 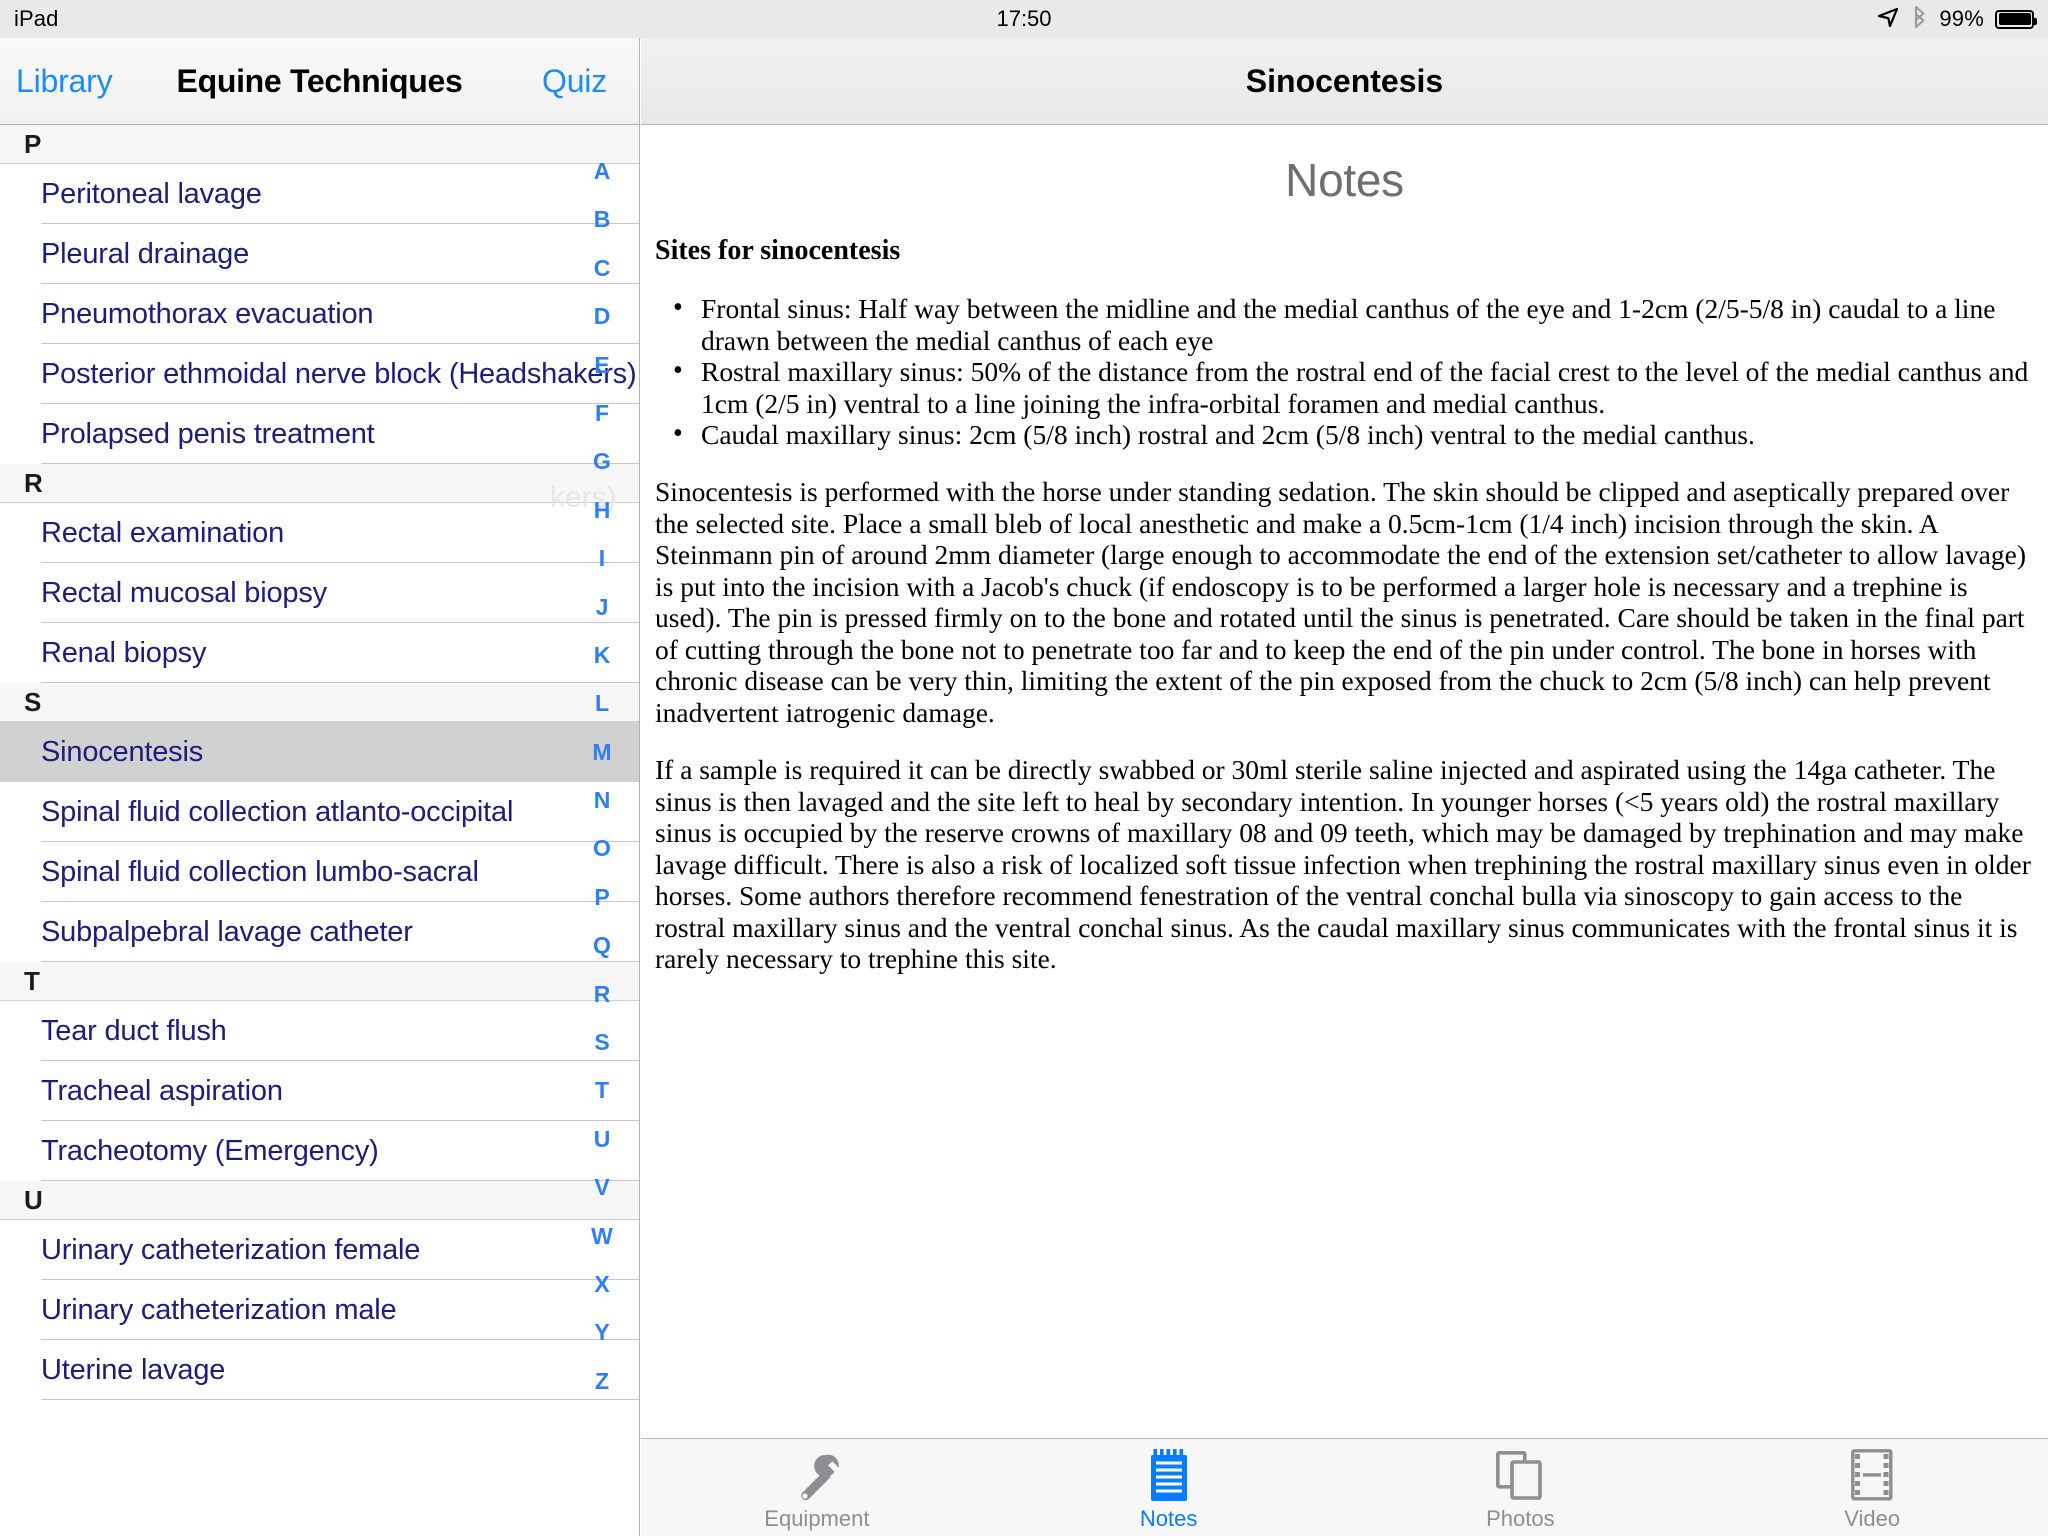 I want to click on list-item-label: Rectal mucosal biopsy, so click(x=184, y=592).